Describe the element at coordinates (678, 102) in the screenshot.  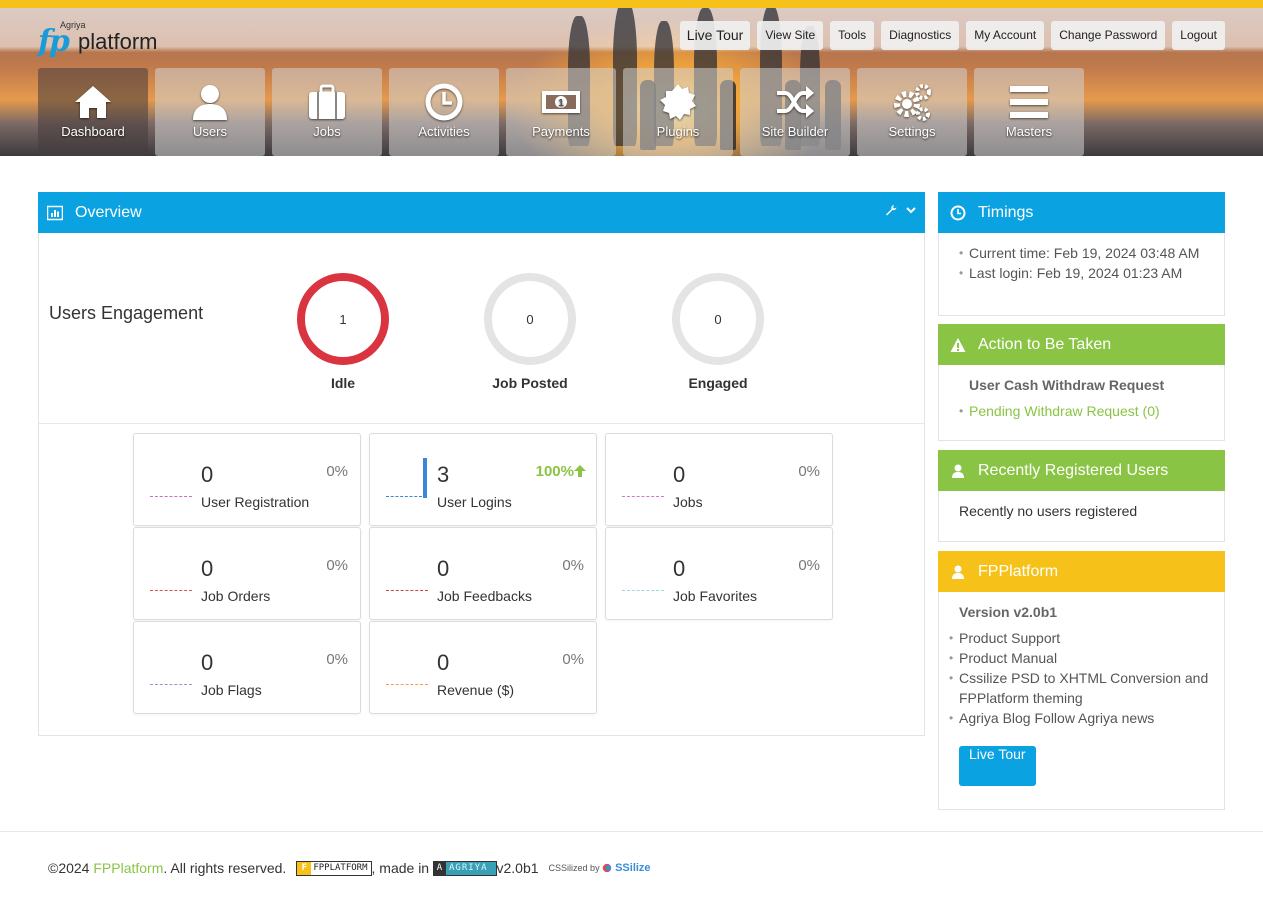
I see `plugin-badge-icon` at that location.